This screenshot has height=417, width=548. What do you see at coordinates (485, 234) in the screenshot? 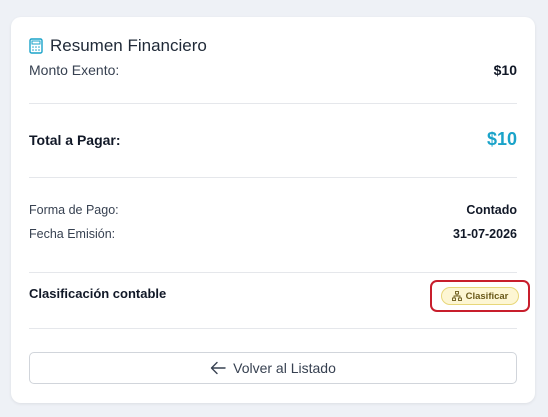
I see `issue-date-value: 31-07-2026` at bounding box center [485, 234].